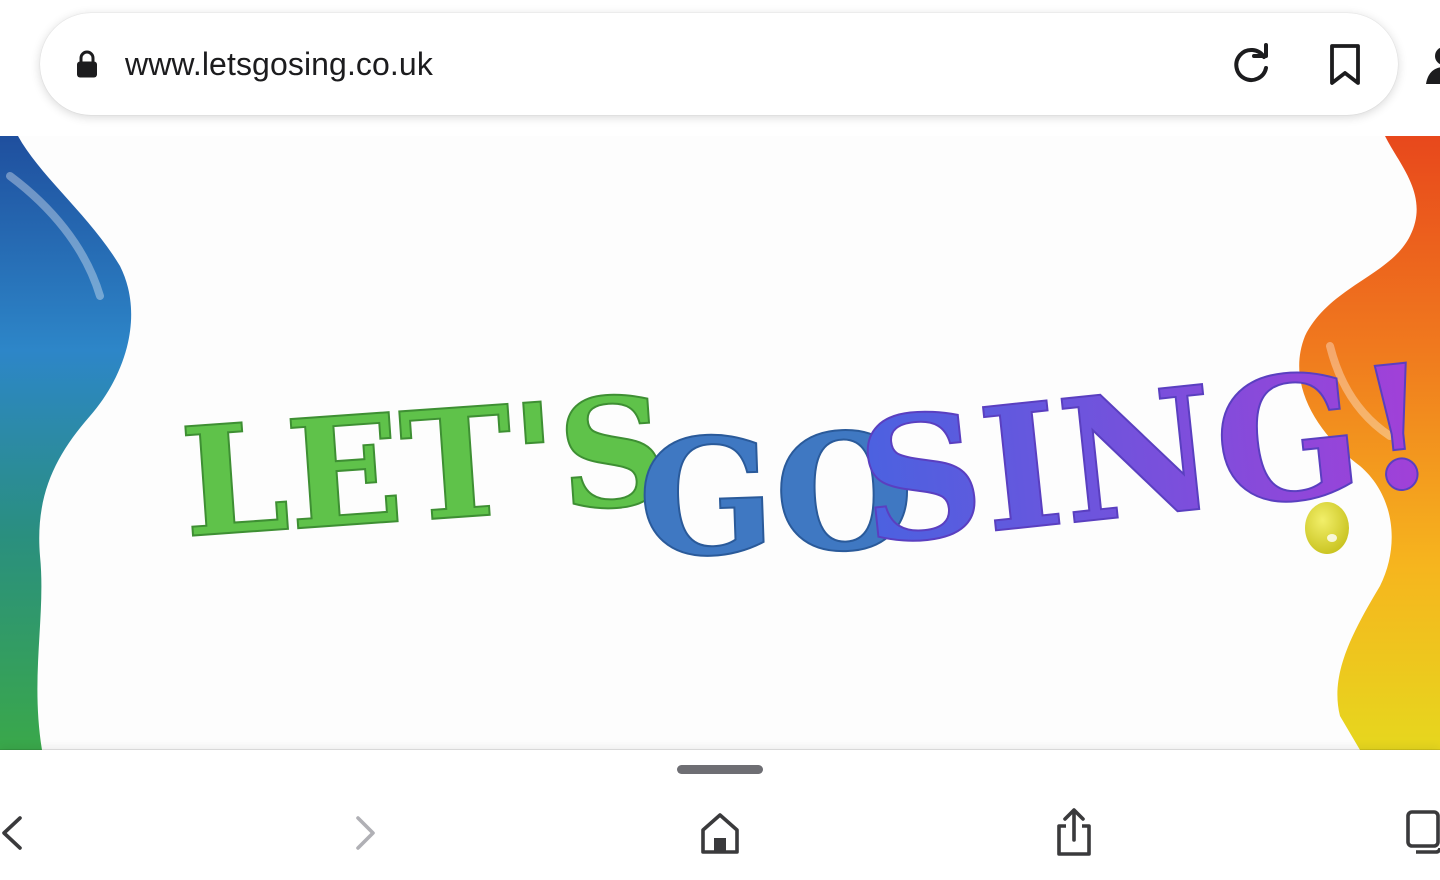  I want to click on share-button, so click(1074, 833).